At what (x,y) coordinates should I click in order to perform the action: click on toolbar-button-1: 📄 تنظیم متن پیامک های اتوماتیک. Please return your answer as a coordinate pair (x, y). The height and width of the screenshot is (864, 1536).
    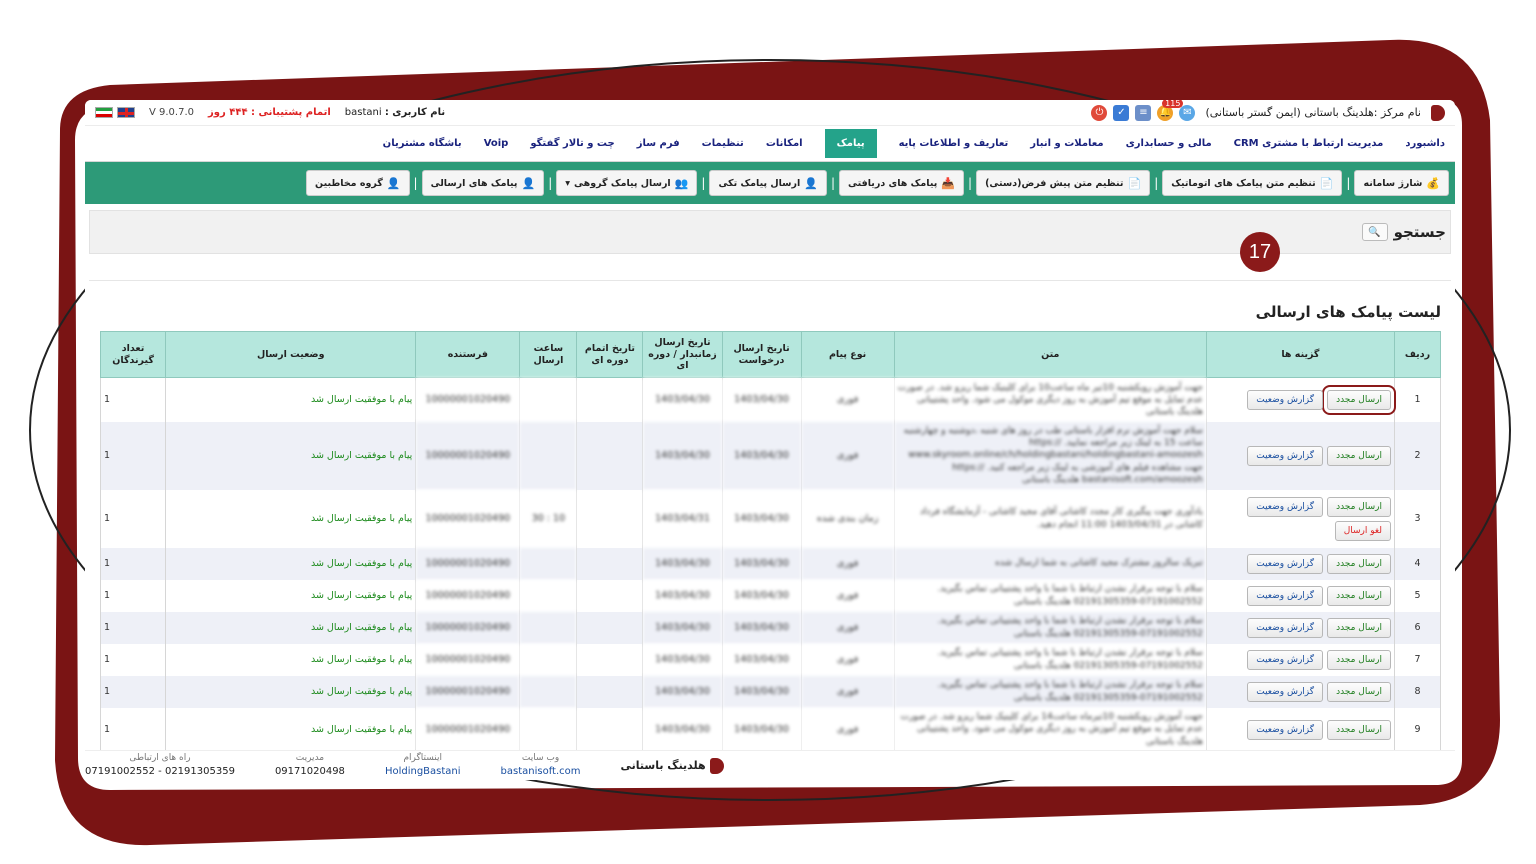
    Looking at the image, I should click on (1252, 183).